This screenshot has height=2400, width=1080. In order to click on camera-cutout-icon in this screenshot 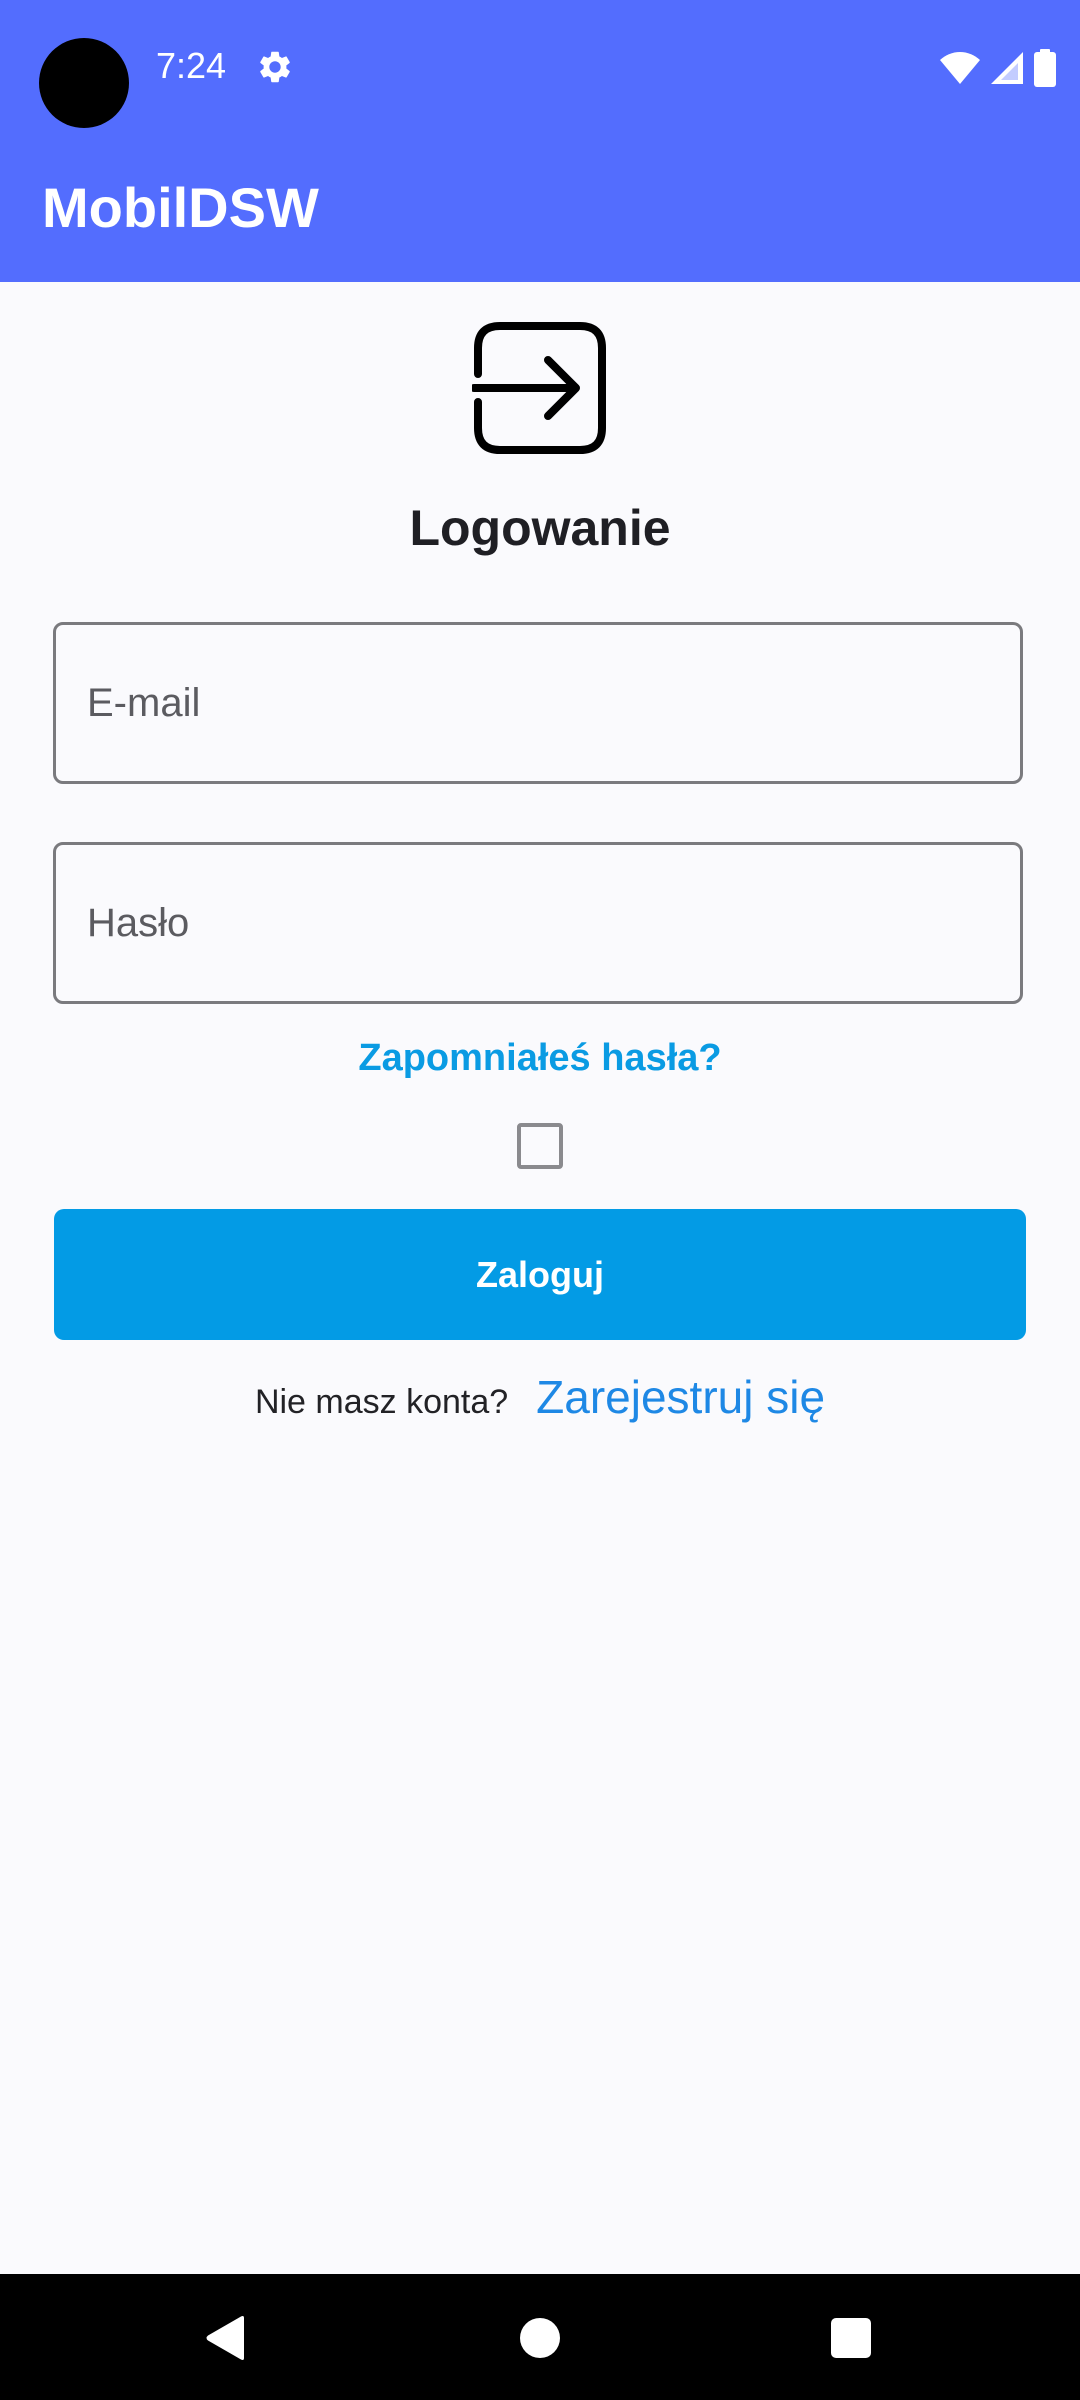, I will do `click(84, 83)`.